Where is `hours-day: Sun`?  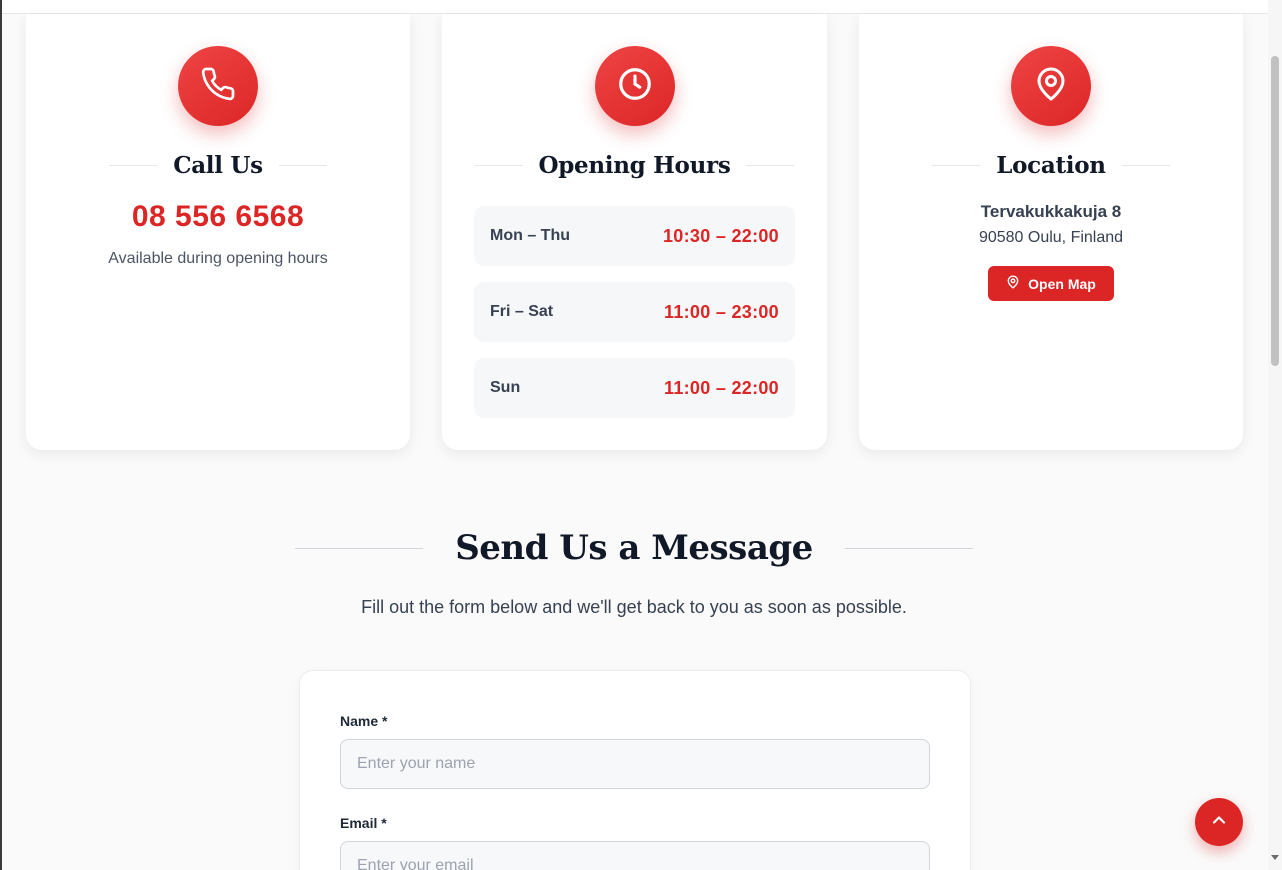
hours-day: Sun is located at coordinates (505, 387).